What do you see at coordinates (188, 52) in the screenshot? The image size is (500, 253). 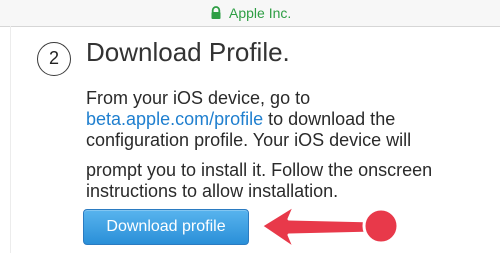 I see `step-title: Download Profile.` at bounding box center [188, 52].